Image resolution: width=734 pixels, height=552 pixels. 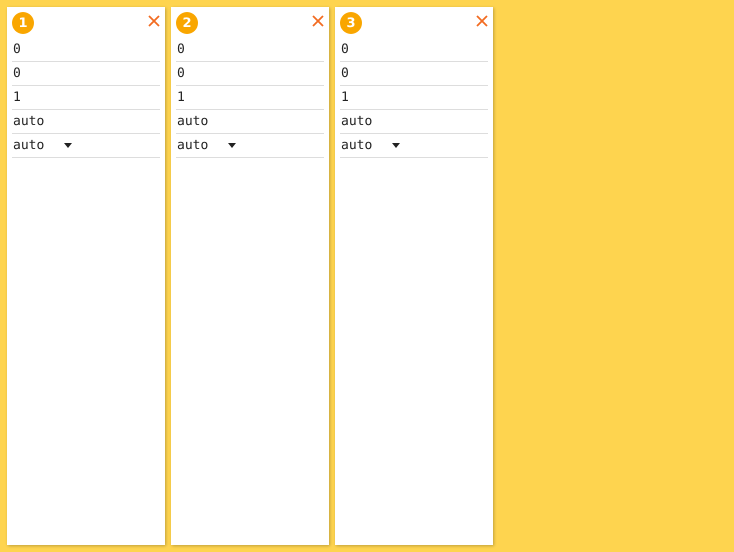 I want to click on item-number-badge: 1, so click(x=23, y=23).